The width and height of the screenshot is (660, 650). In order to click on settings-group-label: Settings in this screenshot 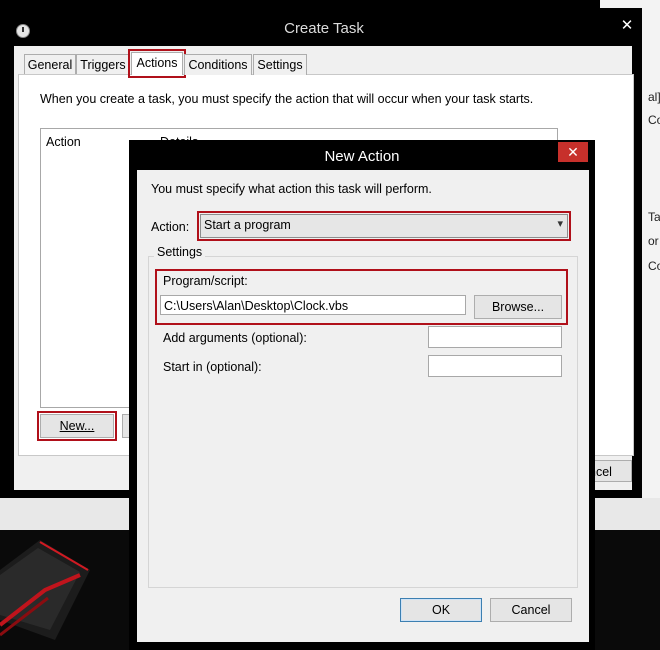, I will do `click(180, 252)`.